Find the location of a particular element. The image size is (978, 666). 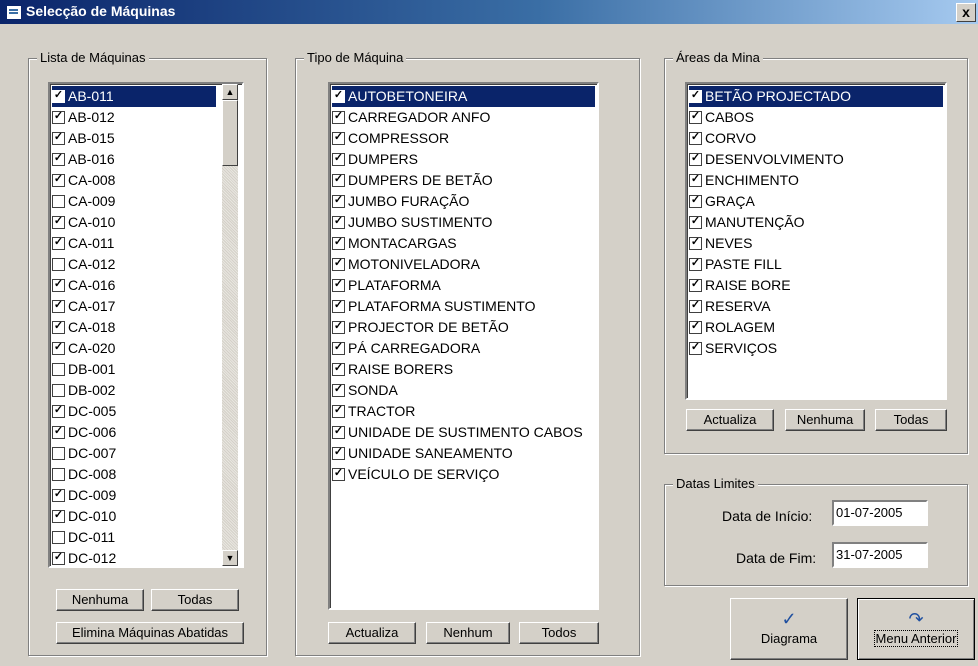

list-item: BETÃO PROJECTADO is located at coordinates (816, 96).